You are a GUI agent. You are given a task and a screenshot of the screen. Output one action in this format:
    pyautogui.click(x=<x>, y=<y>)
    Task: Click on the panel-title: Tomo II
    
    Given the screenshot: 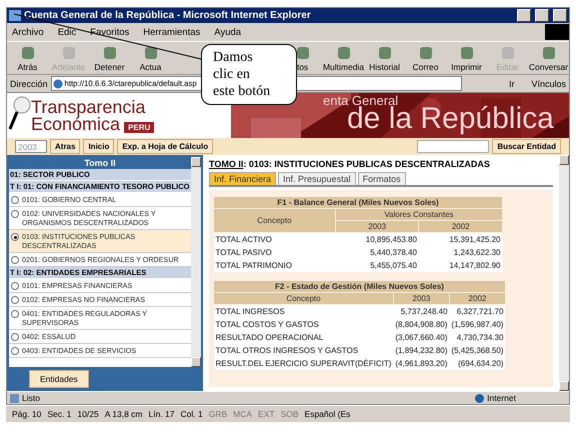 What is the action you would take?
    pyautogui.click(x=100, y=163)
    